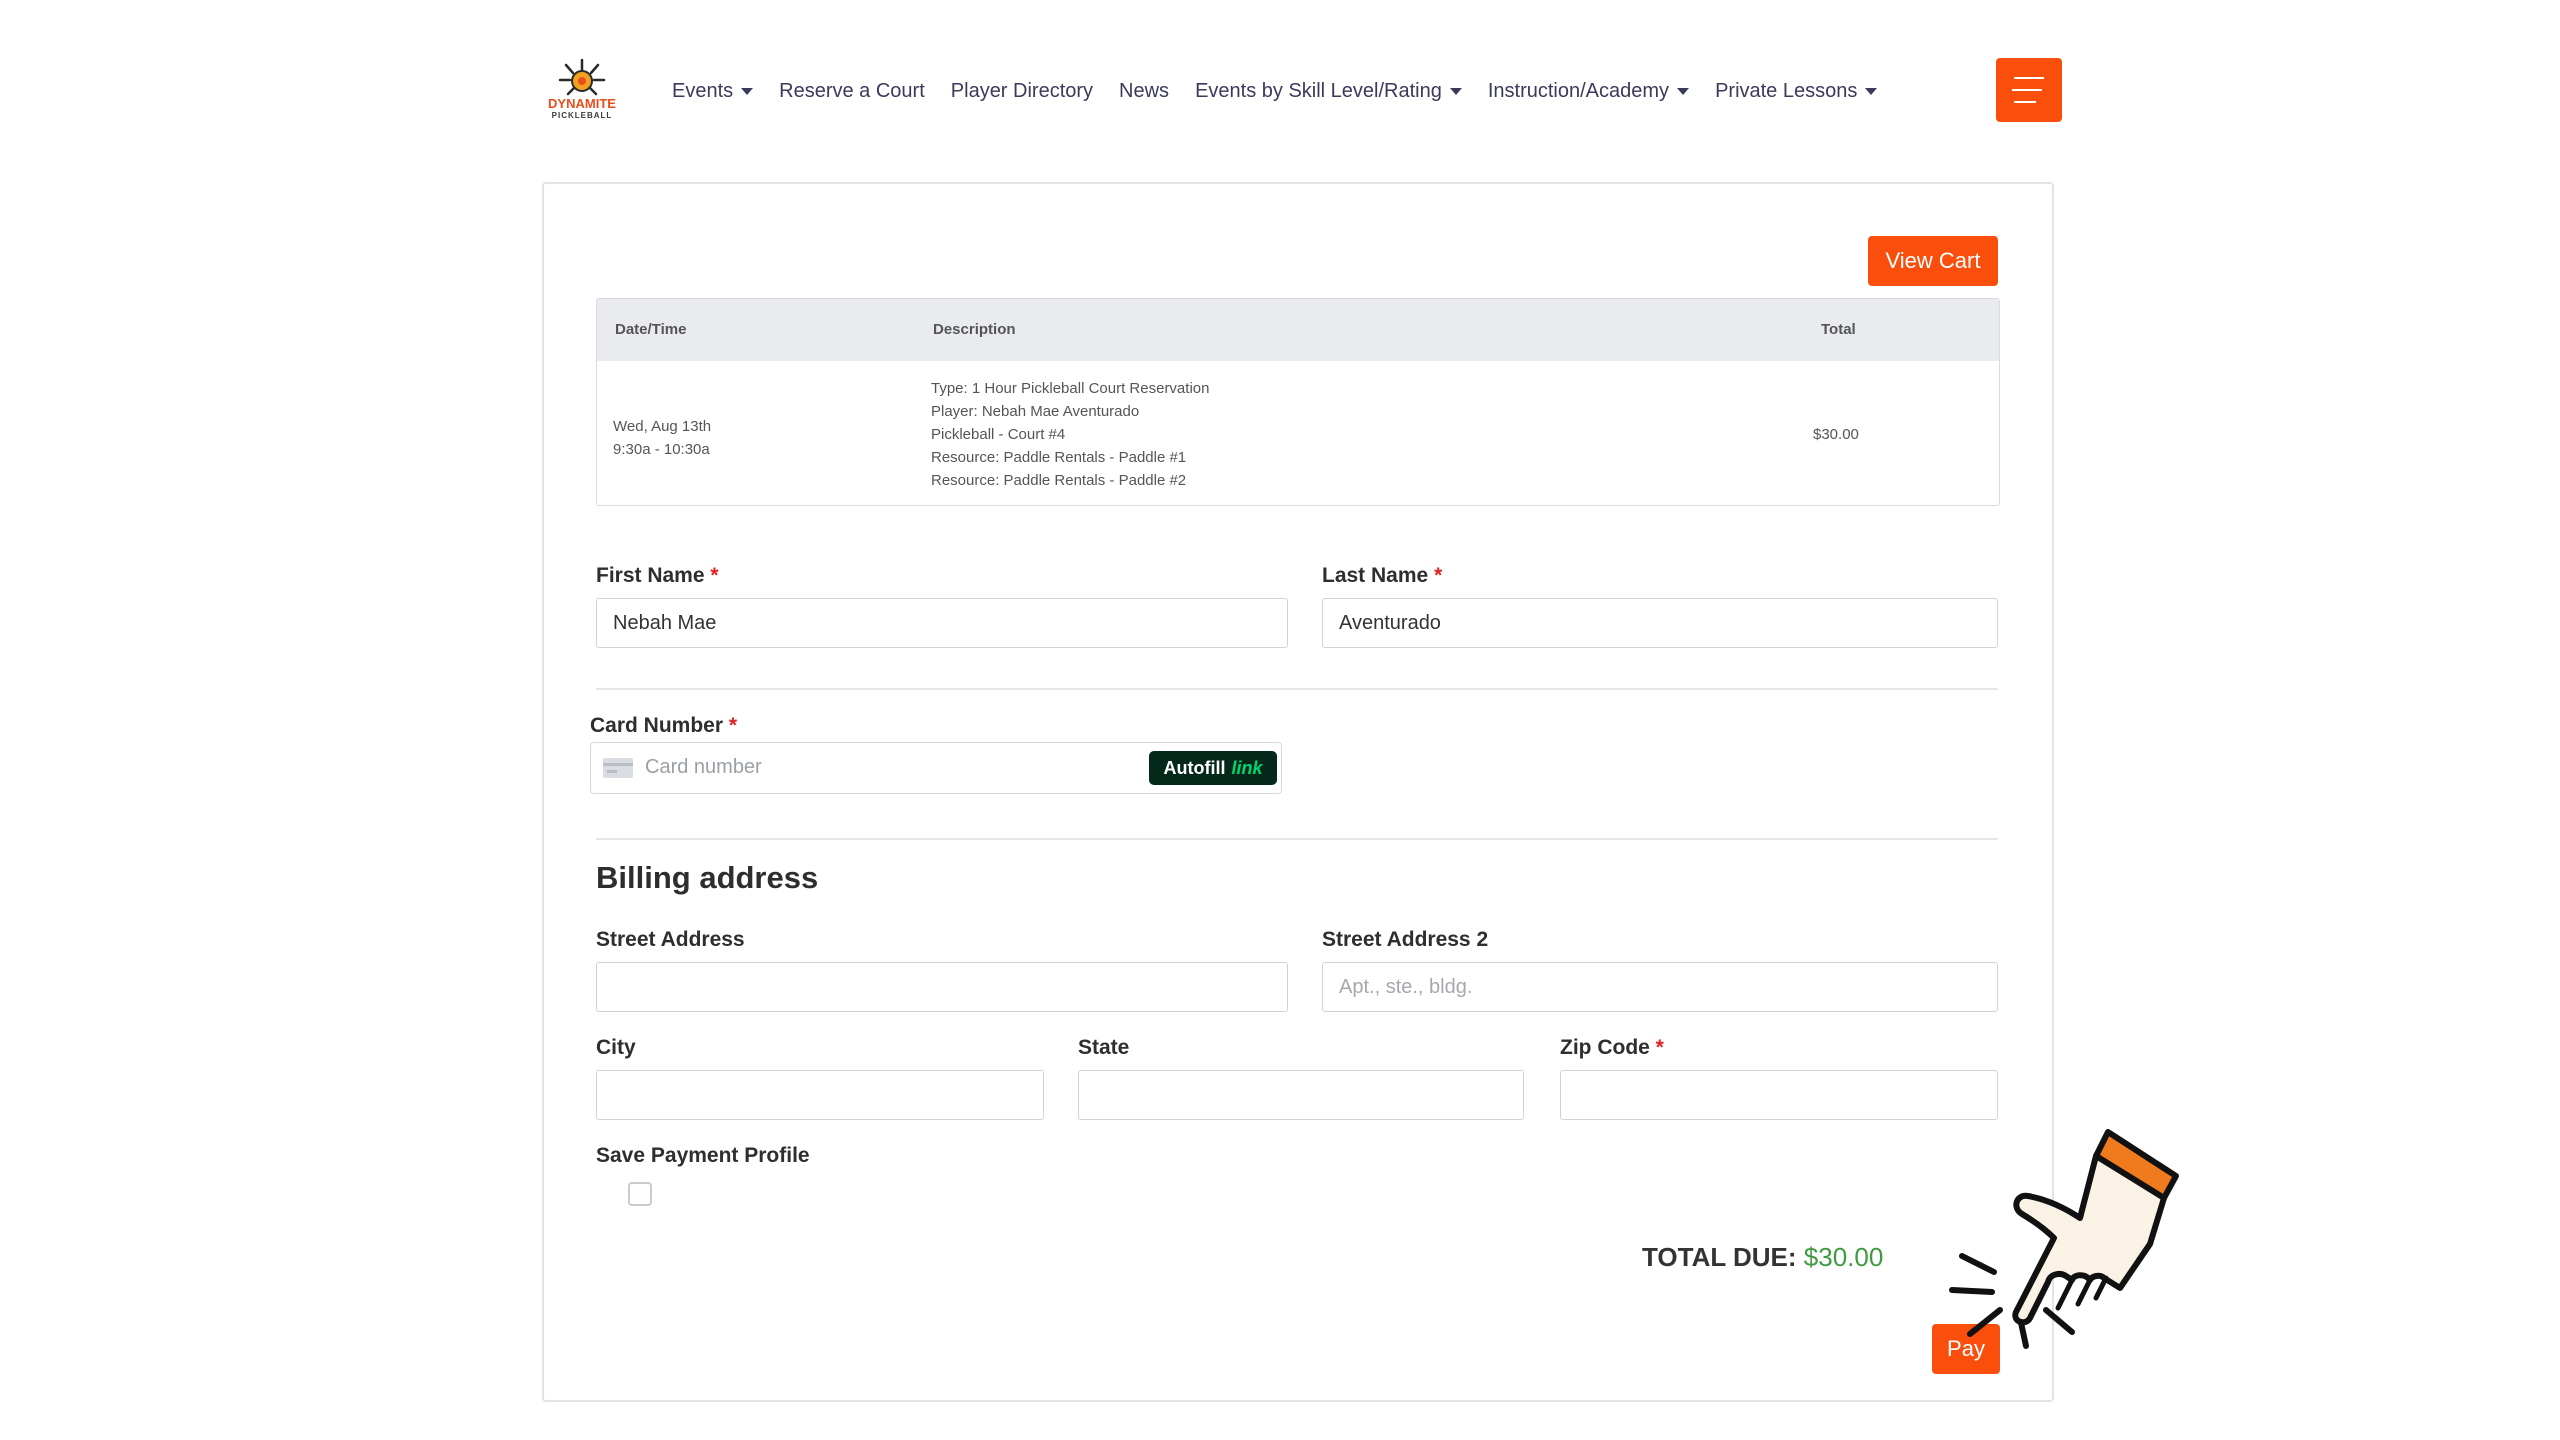  Describe the element at coordinates (703, 1155) in the screenshot. I see `save-payment-profile-label: Save Payment Profile` at that location.